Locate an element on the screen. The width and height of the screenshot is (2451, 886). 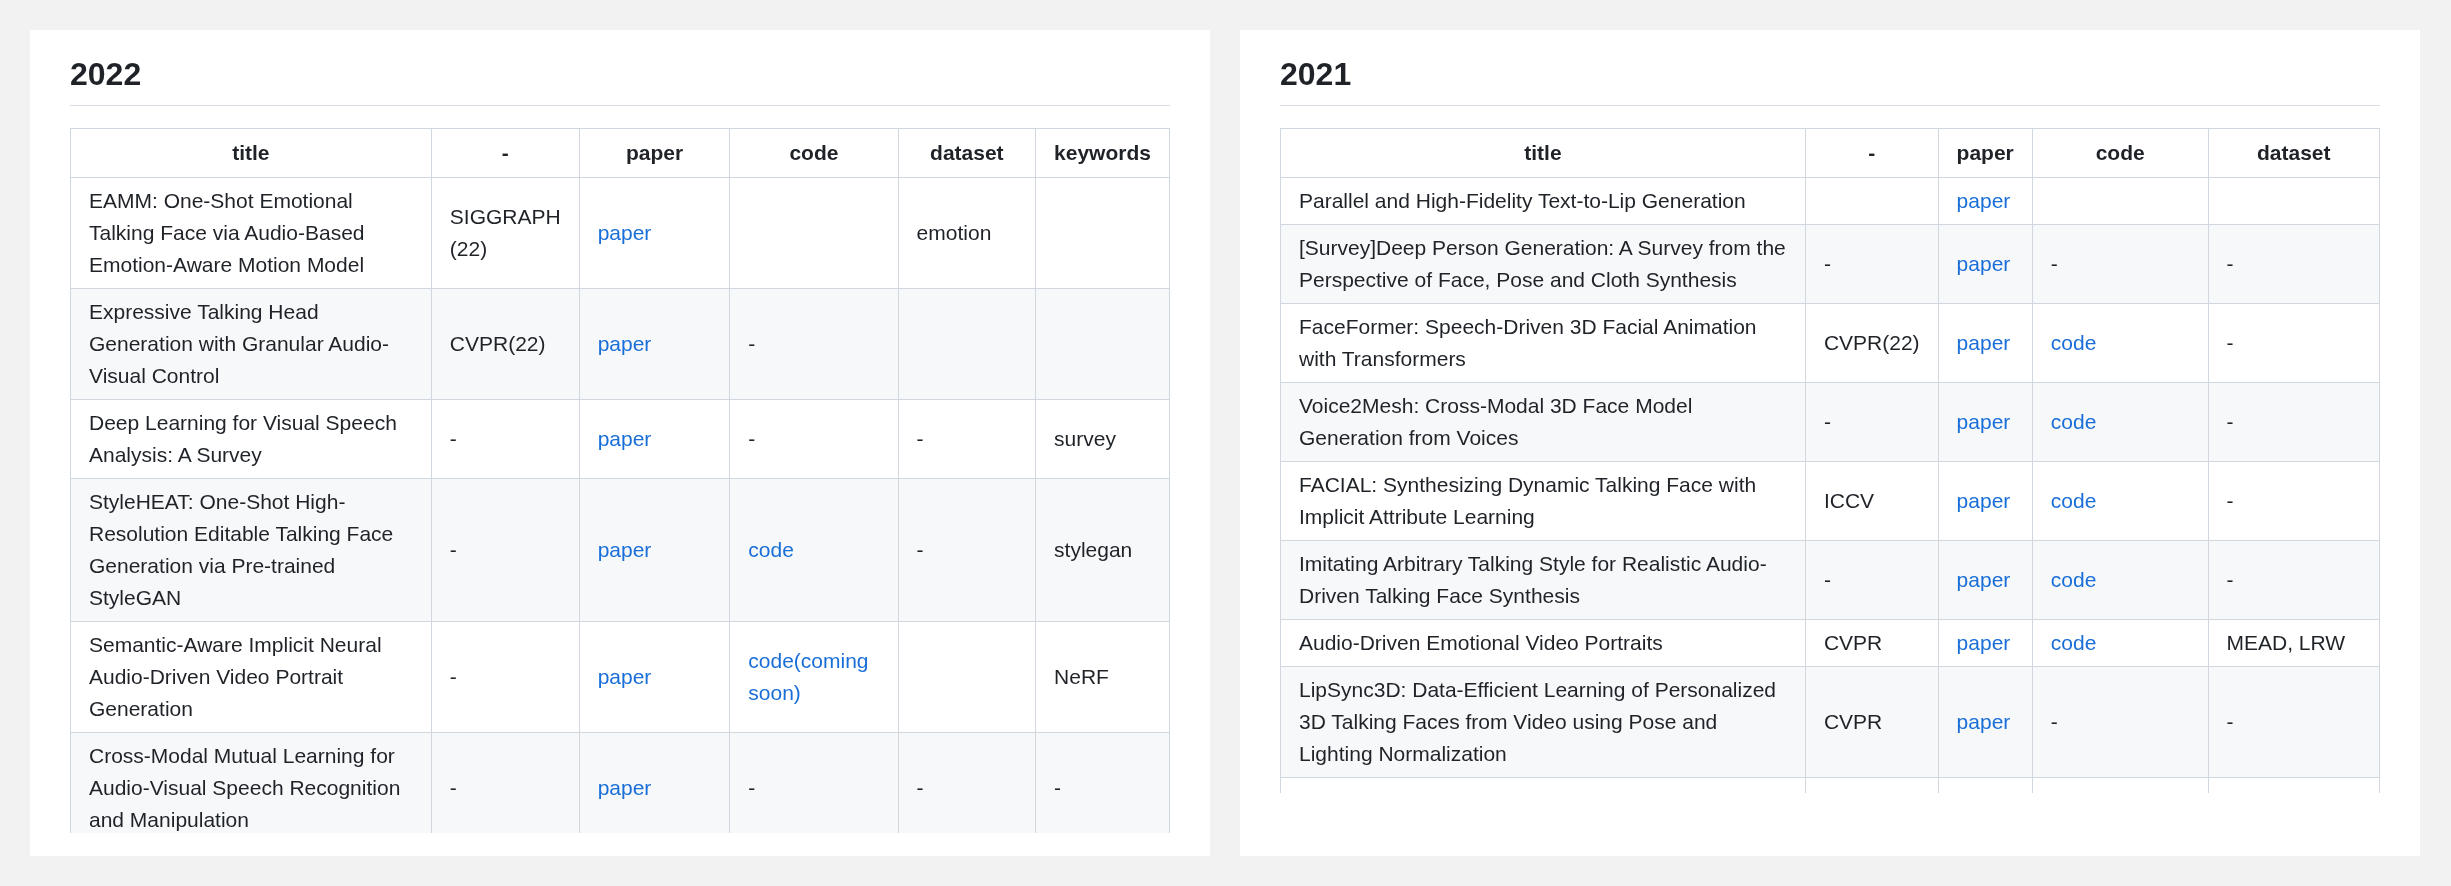
table-cell: FACIAL: Synthesizing Dynamic Talking Face with Implicit Attribute Learning is located at coordinates (1528, 500).